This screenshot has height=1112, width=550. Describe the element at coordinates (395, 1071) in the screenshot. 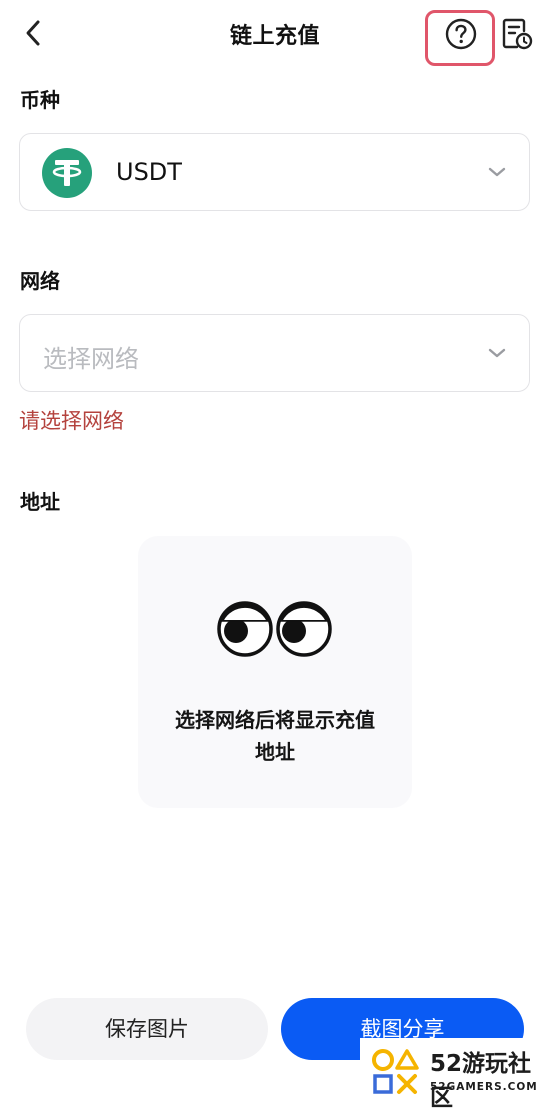

I see `playstation-symbols-logo` at that location.